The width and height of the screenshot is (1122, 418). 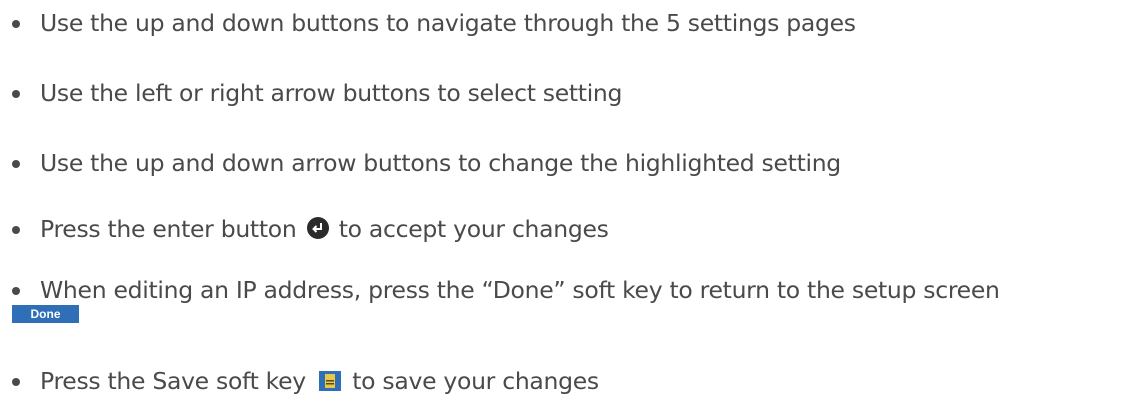 What do you see at coordinates (330, 381) in the screenshot?
I see `save-icon` at bounding box center [330, 381].